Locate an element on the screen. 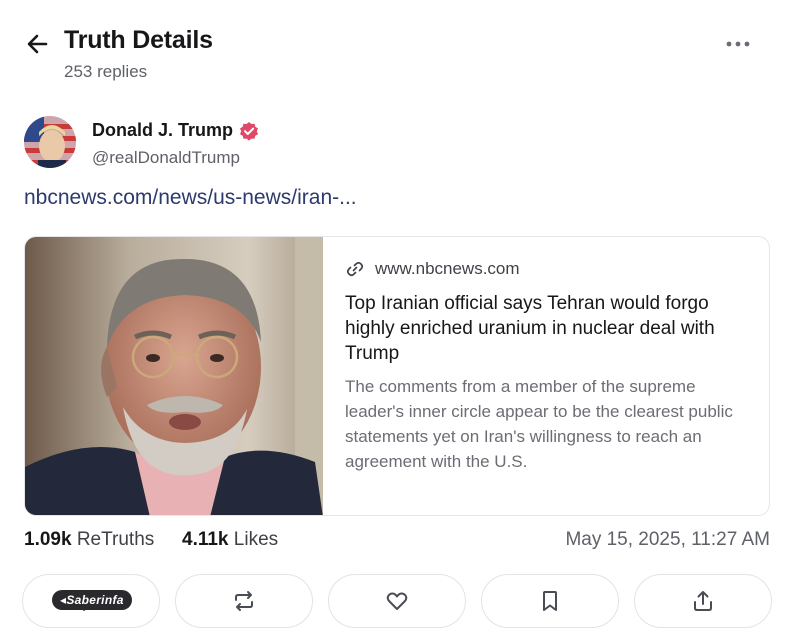  avatar is located at coordinates (50, 142).